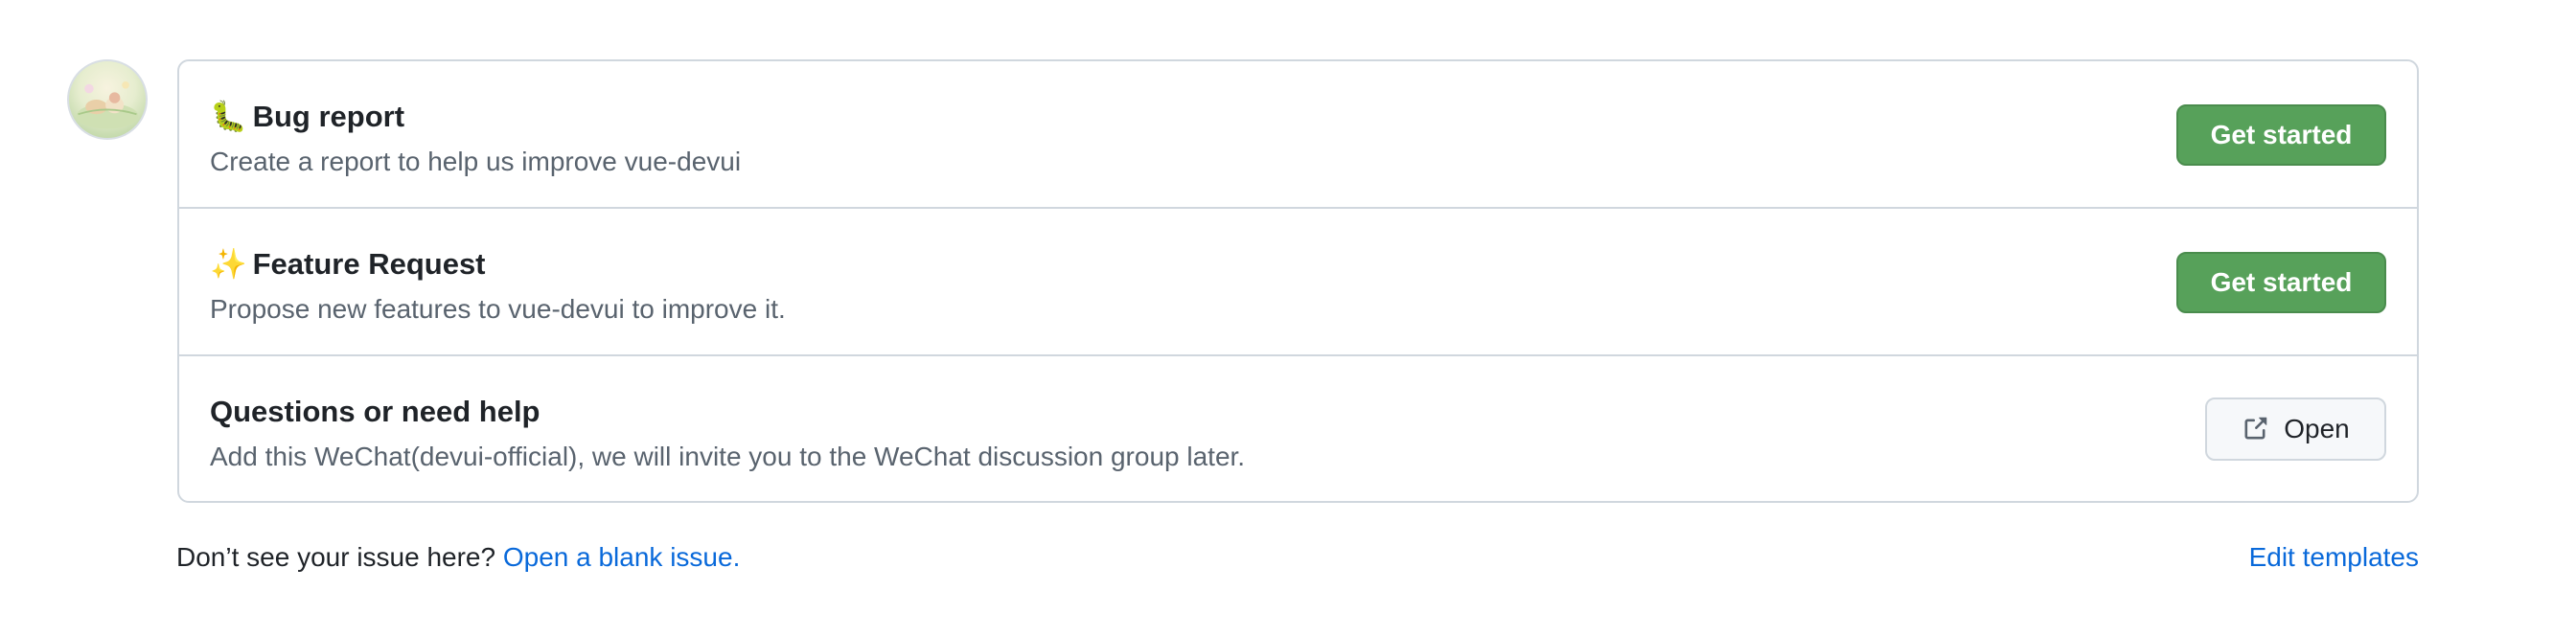 This screenshot has width=2576, height=636. I want to click on template-title: Questions or need help, so click(375, 412).